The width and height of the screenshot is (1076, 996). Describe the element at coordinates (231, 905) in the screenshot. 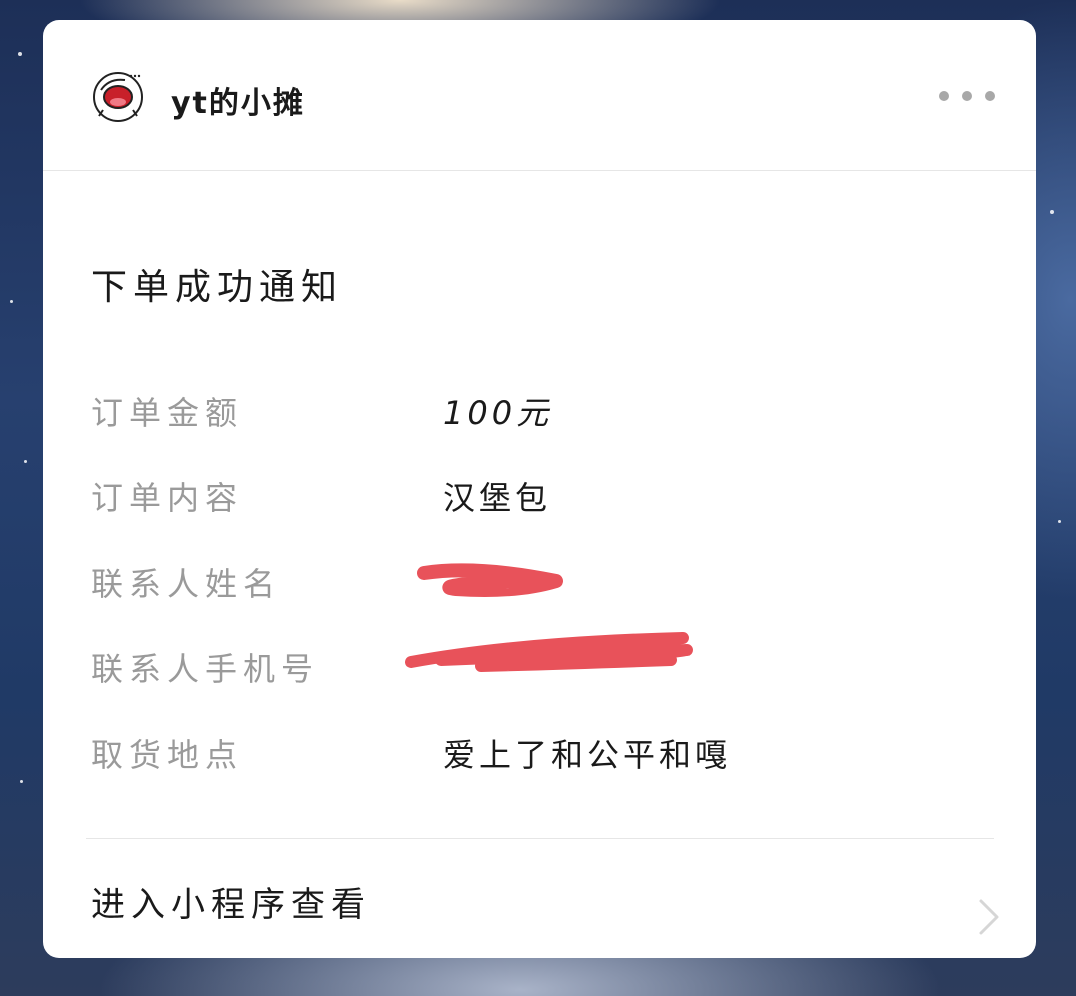

I see `open-mini-program-label: 进入小程序查看` at that location.